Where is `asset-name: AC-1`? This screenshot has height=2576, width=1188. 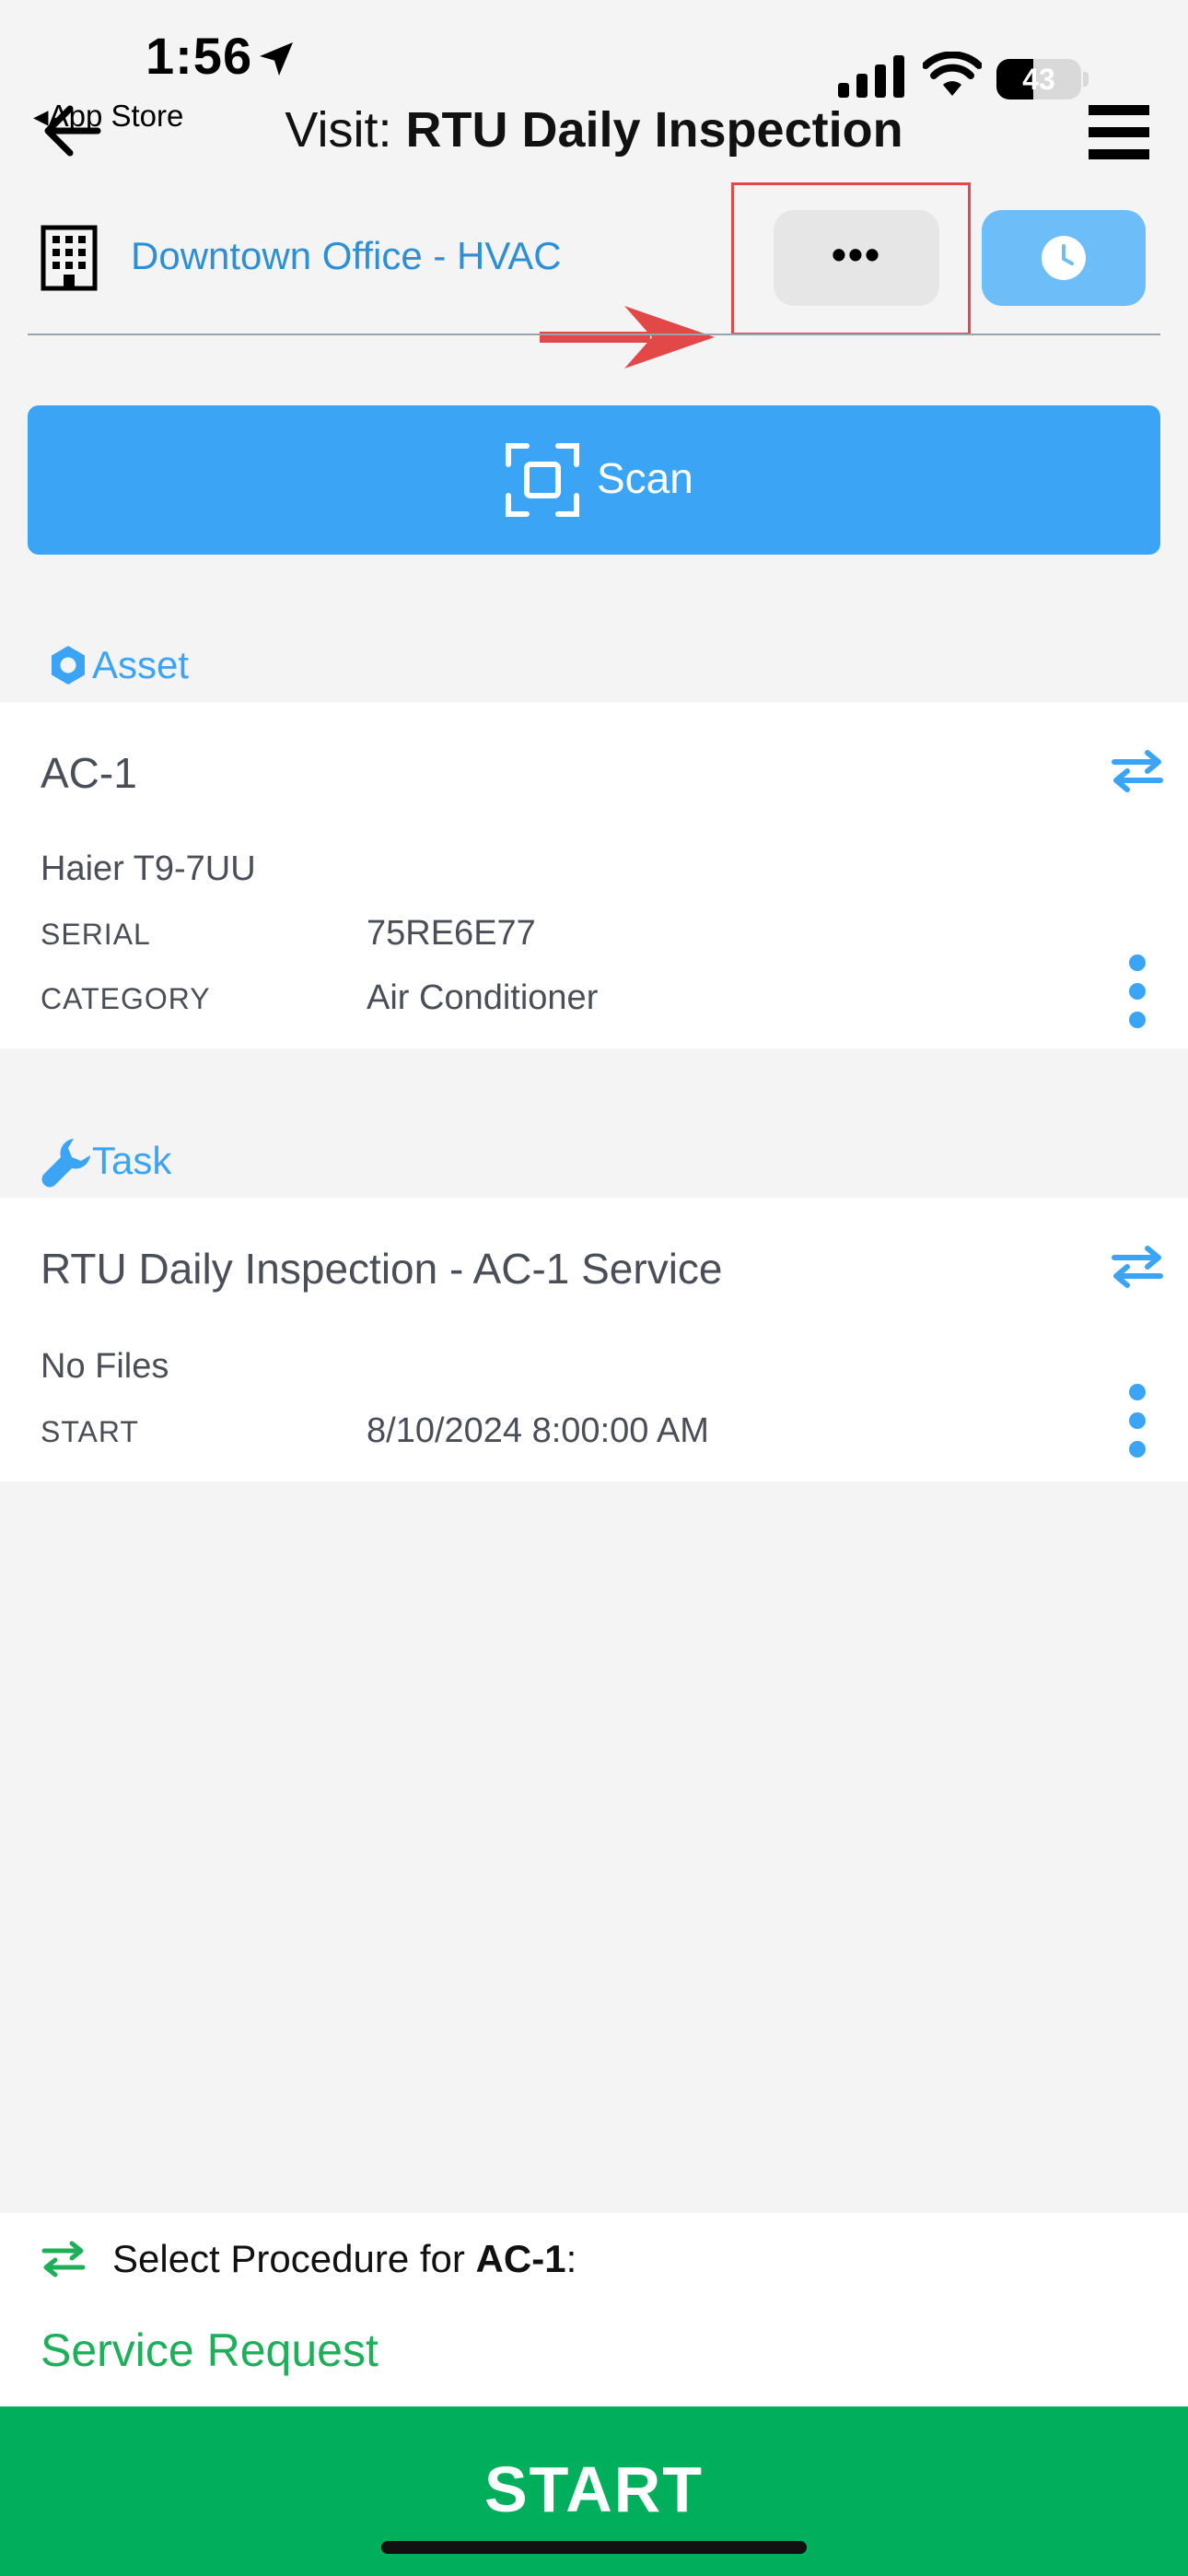
asset-name: AC-1 is located at coordinates (89, 773).